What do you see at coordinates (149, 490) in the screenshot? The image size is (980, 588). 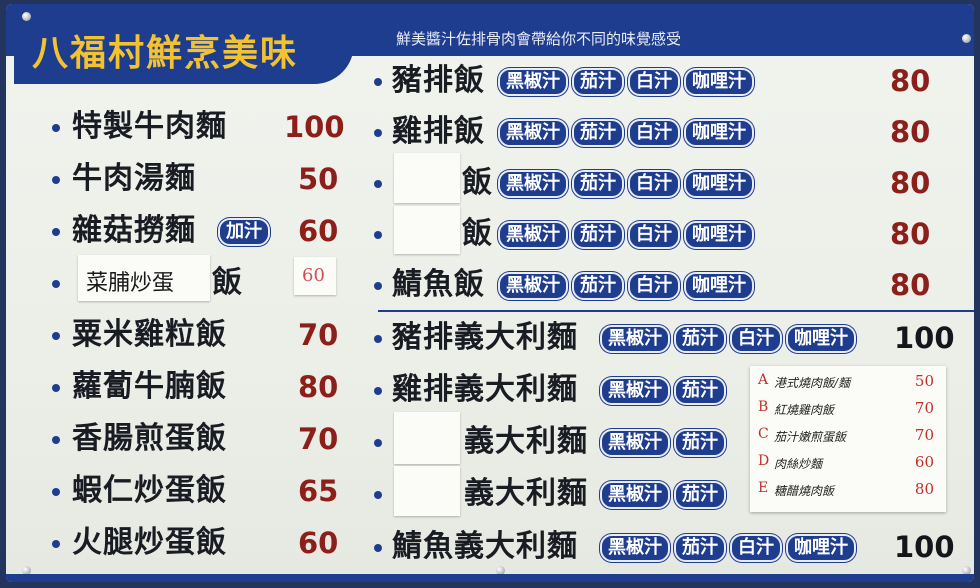 I see `menu-item-name: 蝦仁炒蛋飯` at bounding box center [149, 490].